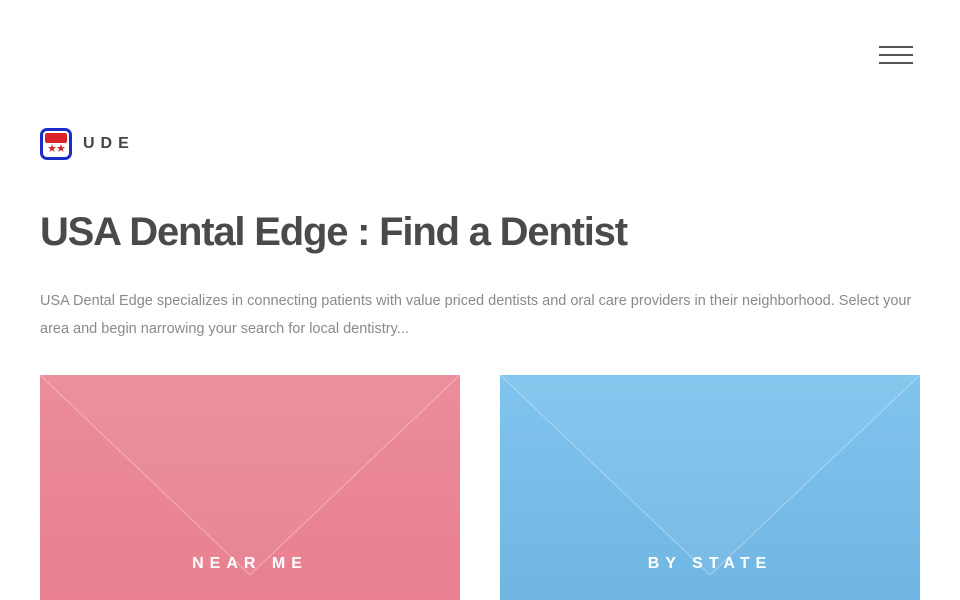  I want to click on hamburger-menu-icon, so click(896, 57).